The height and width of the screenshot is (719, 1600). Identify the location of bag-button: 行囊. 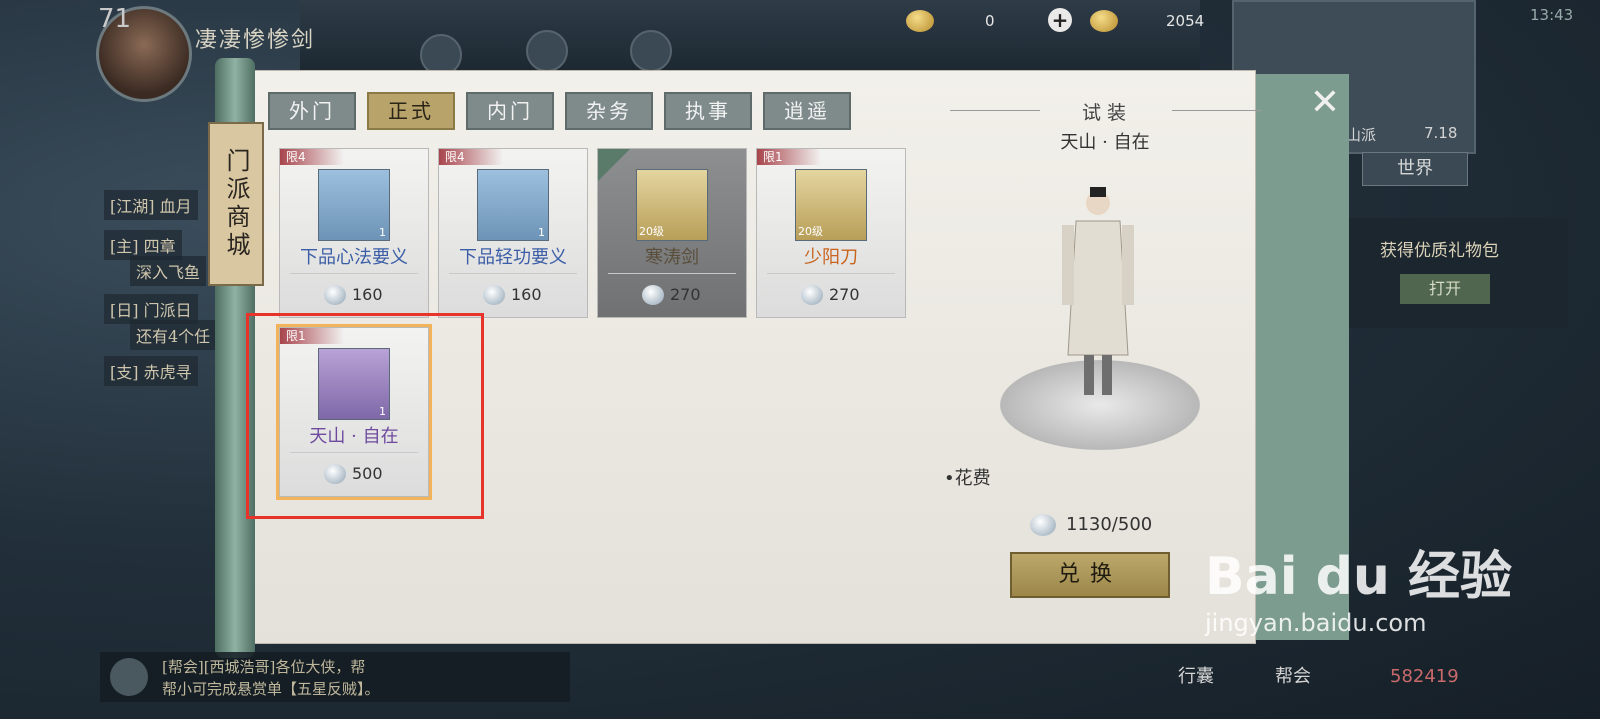
(1196, 675).